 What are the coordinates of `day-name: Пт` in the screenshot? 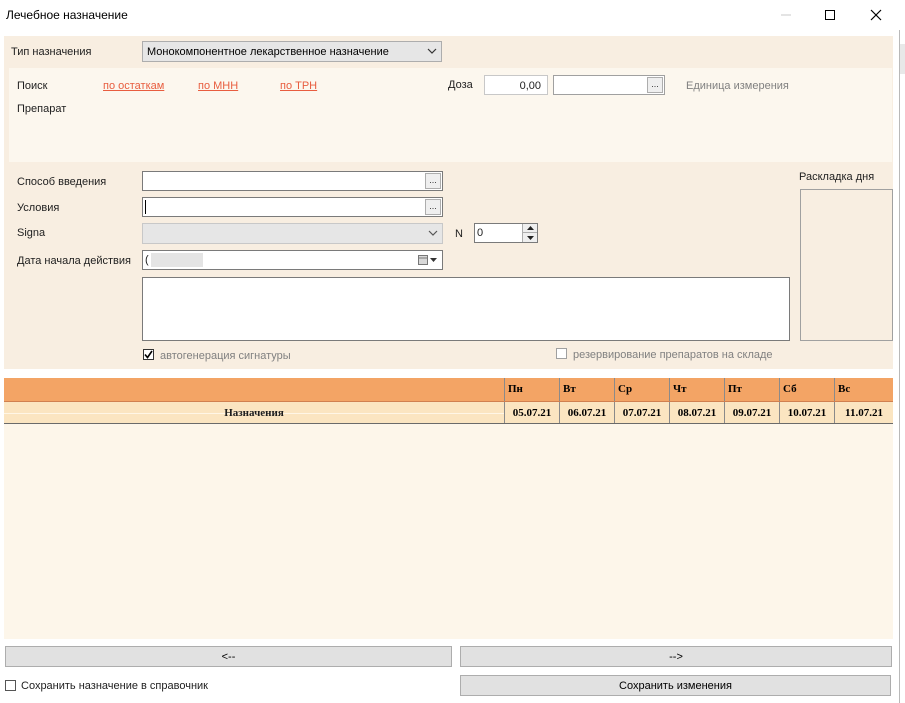 It's located at (735, 389).